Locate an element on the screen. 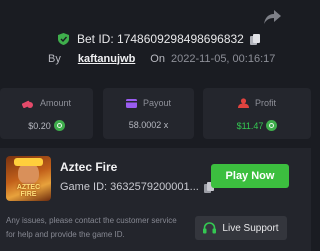 The height and width of the screenshot is (251, 320). card-icon is located at coordinates (131, 103).